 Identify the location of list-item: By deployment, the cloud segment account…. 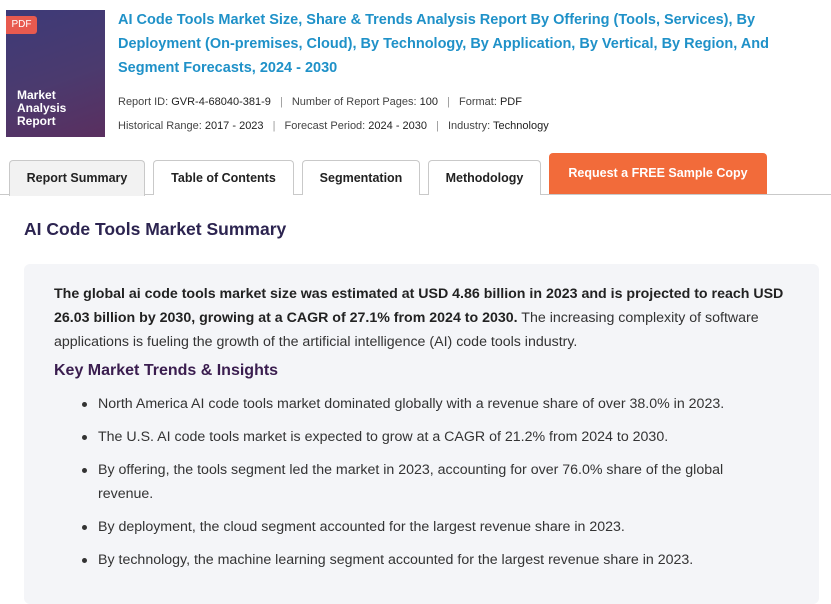
(430, 527).